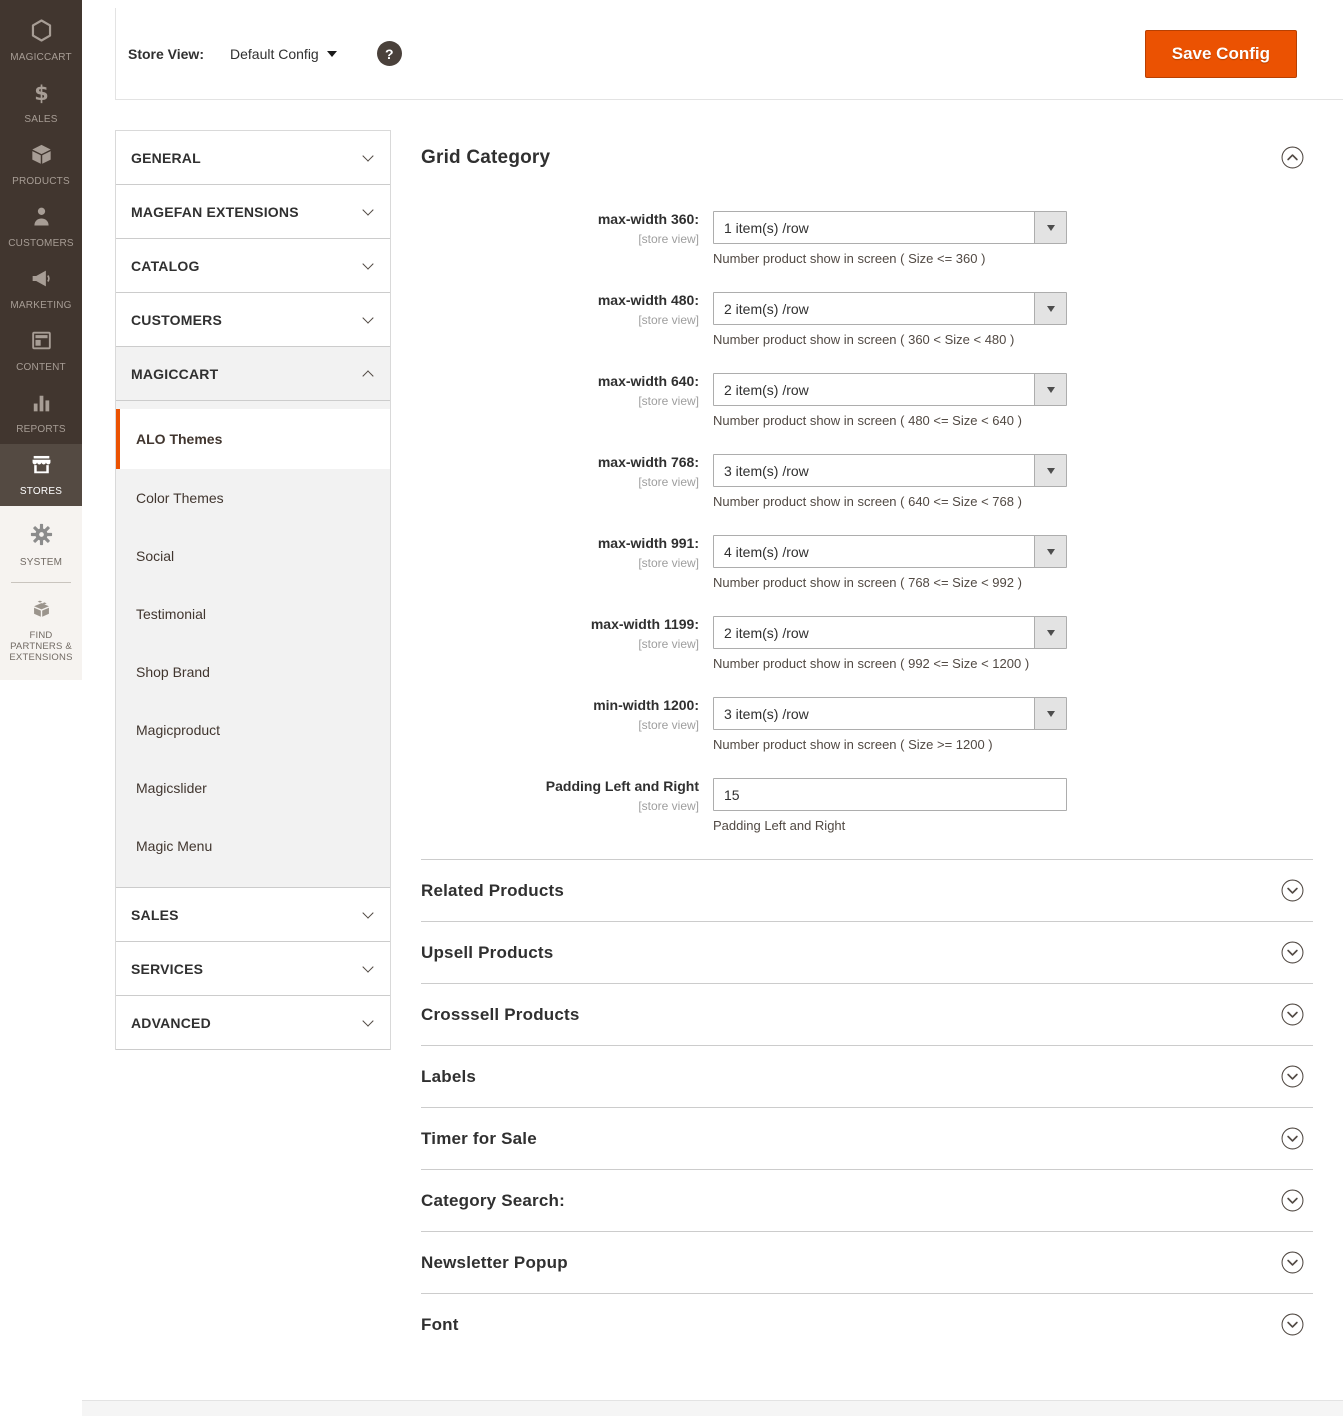  I want to click on sidebar-item-find-partners: FIND PARTNERS & EXTENSIONS, so click(41, 627).